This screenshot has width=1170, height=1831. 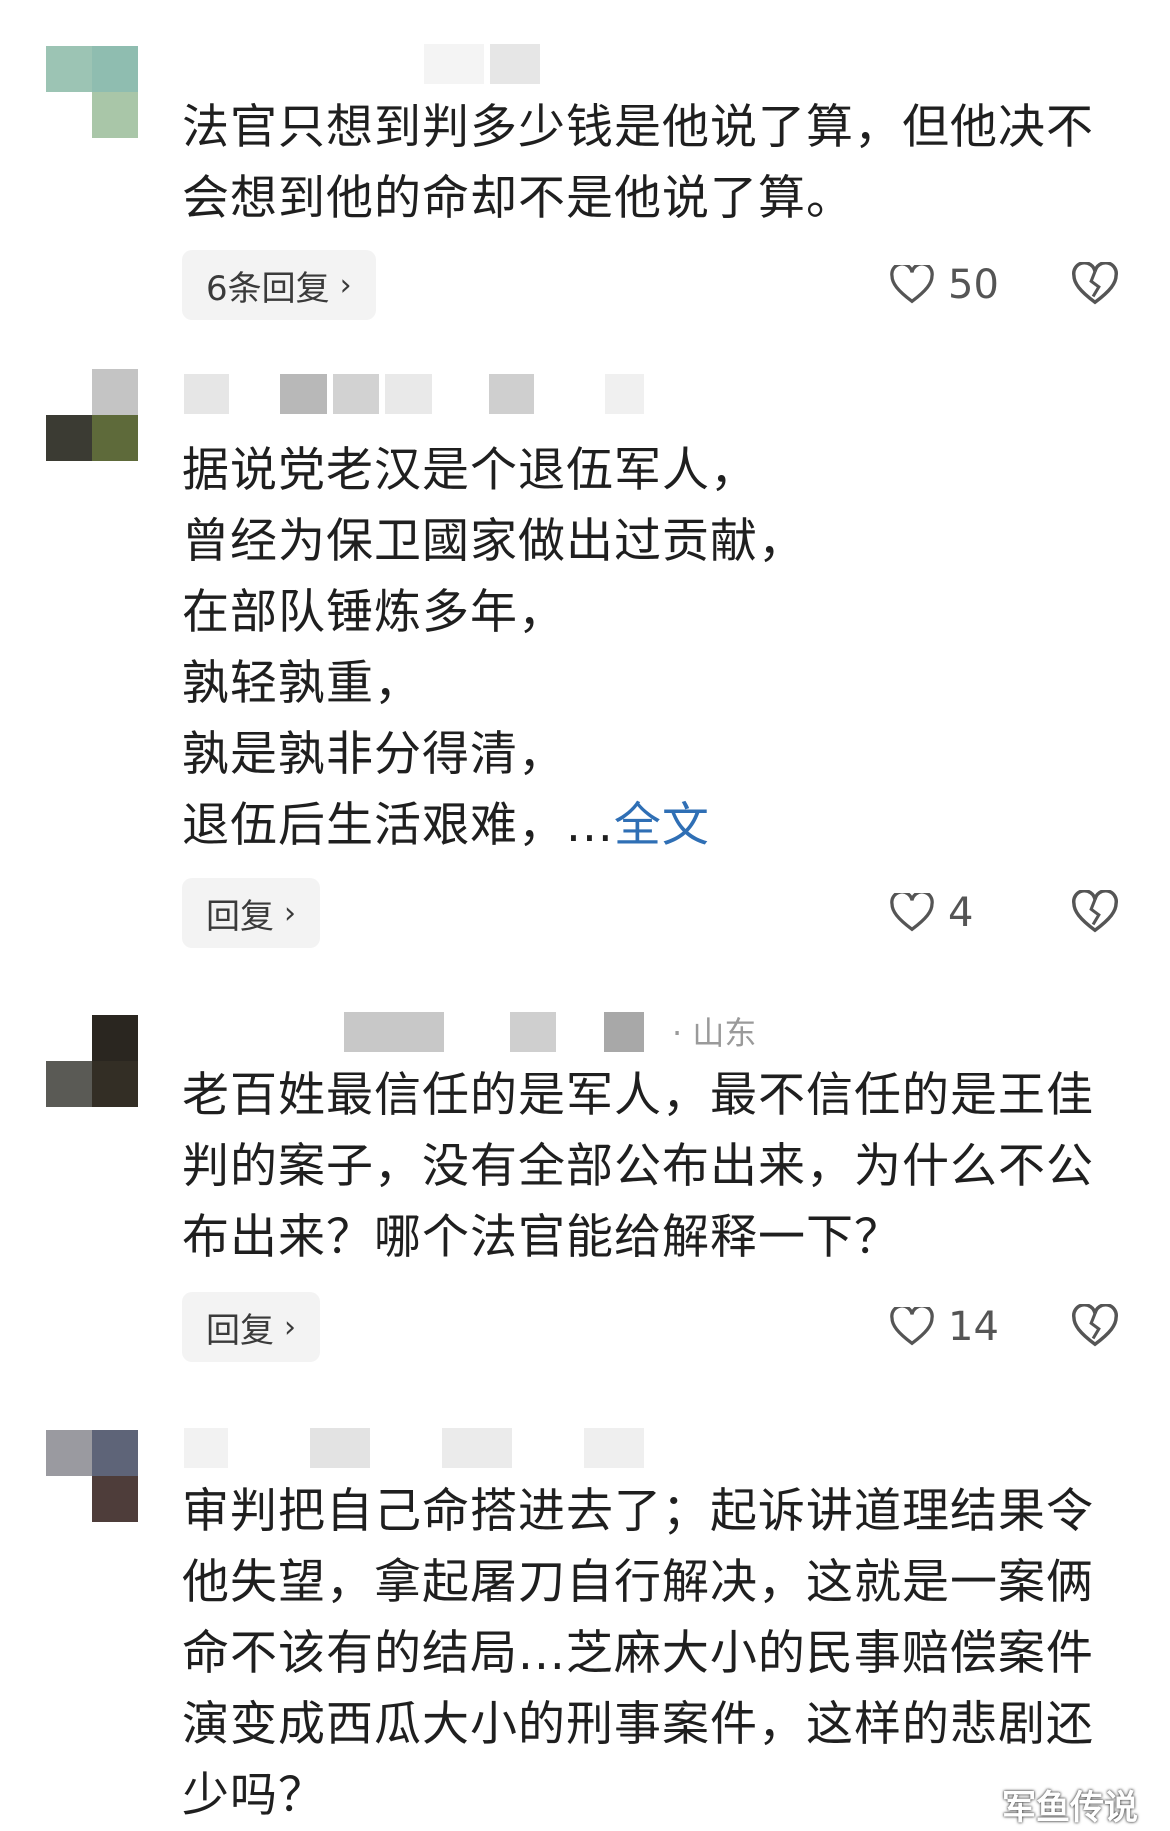 What do you see at coordinates (714, 1033) in the screenshot?
I see `location-label: · 山东` at bounding box center [714, 1033].